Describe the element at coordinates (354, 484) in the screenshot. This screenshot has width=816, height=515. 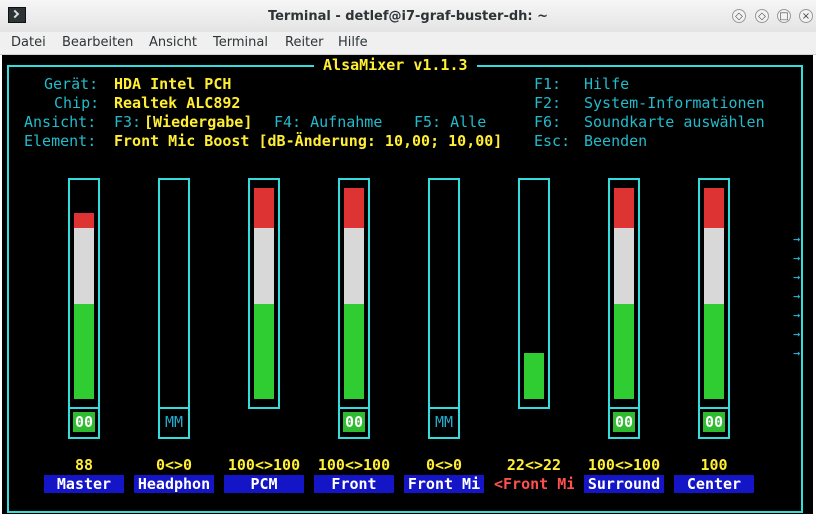
I see `channel-label: Front` at that location.